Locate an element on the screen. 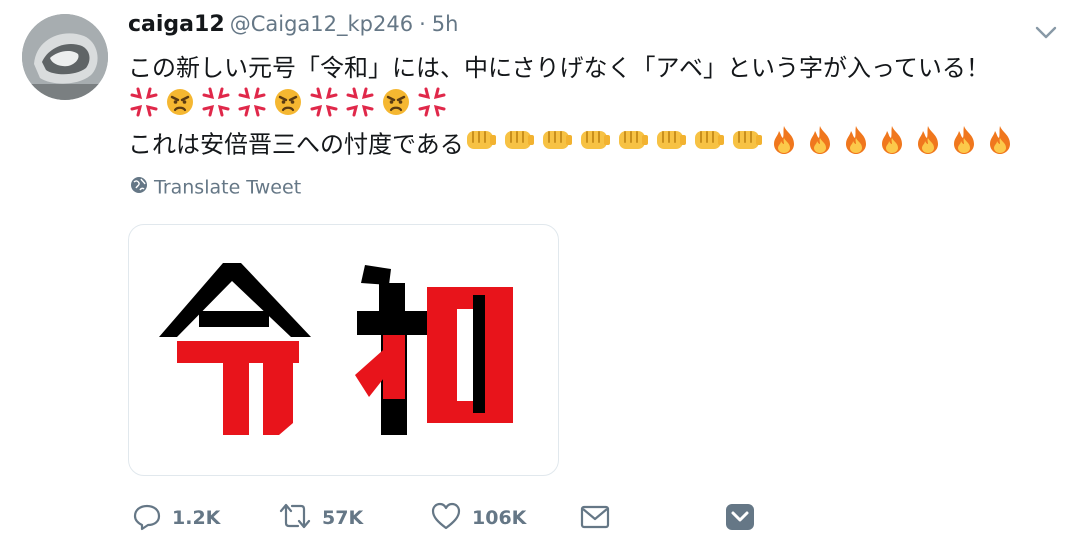  emoji-row-anger is located at coordinates (290, 107).